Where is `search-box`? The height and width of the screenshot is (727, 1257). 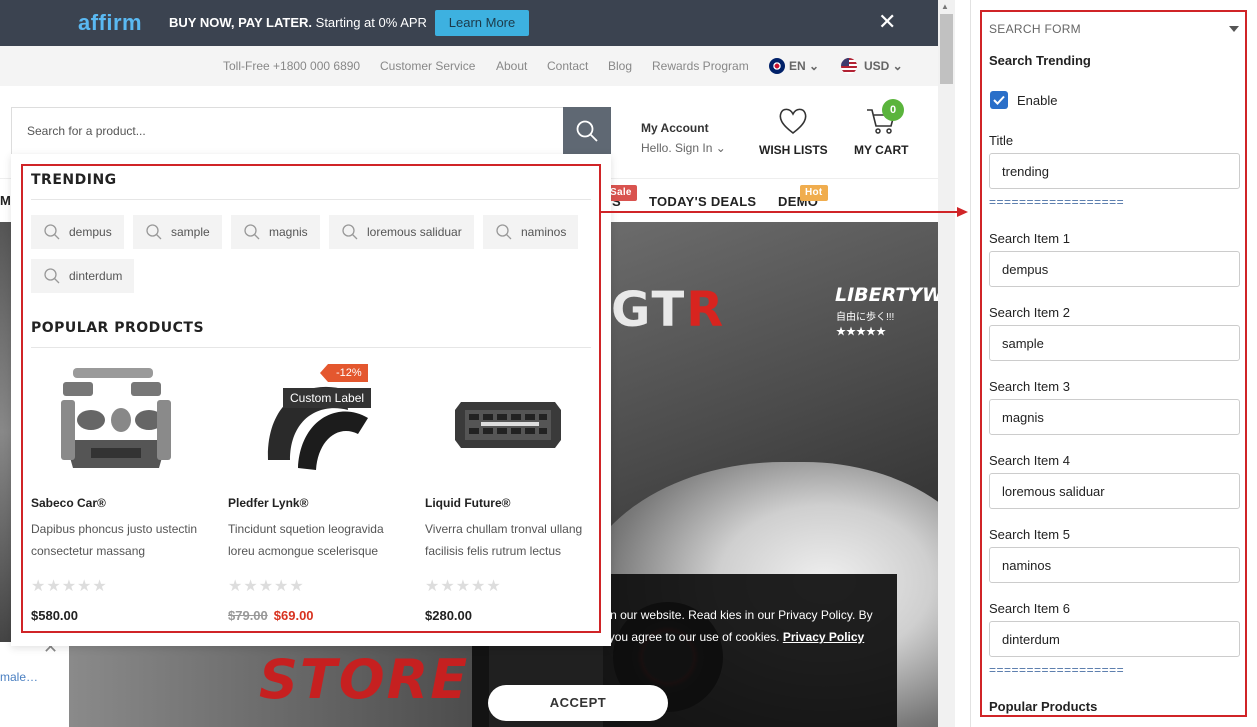 search-box is located at coordinates (287, 131).